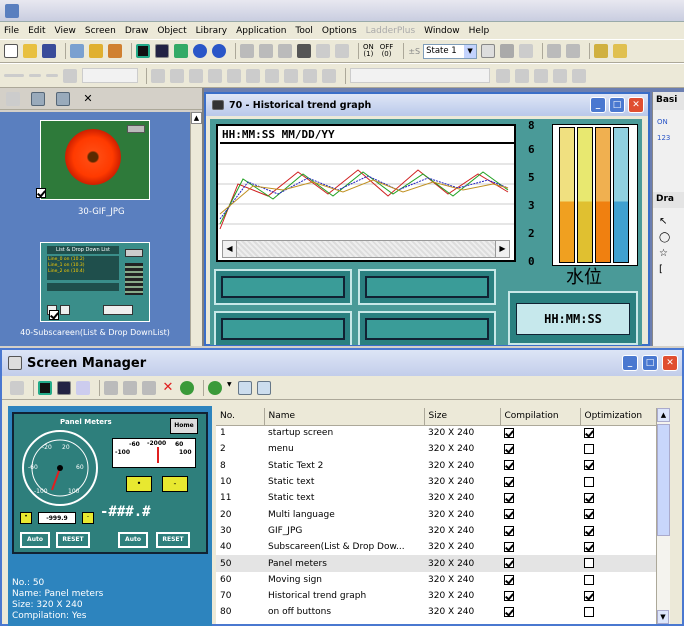 This screenshot has width=684, height=626. What do you see at coordinates (663, 480) in the screenshot?
I see `scroll-thumb` at bounding box center [663, 480].